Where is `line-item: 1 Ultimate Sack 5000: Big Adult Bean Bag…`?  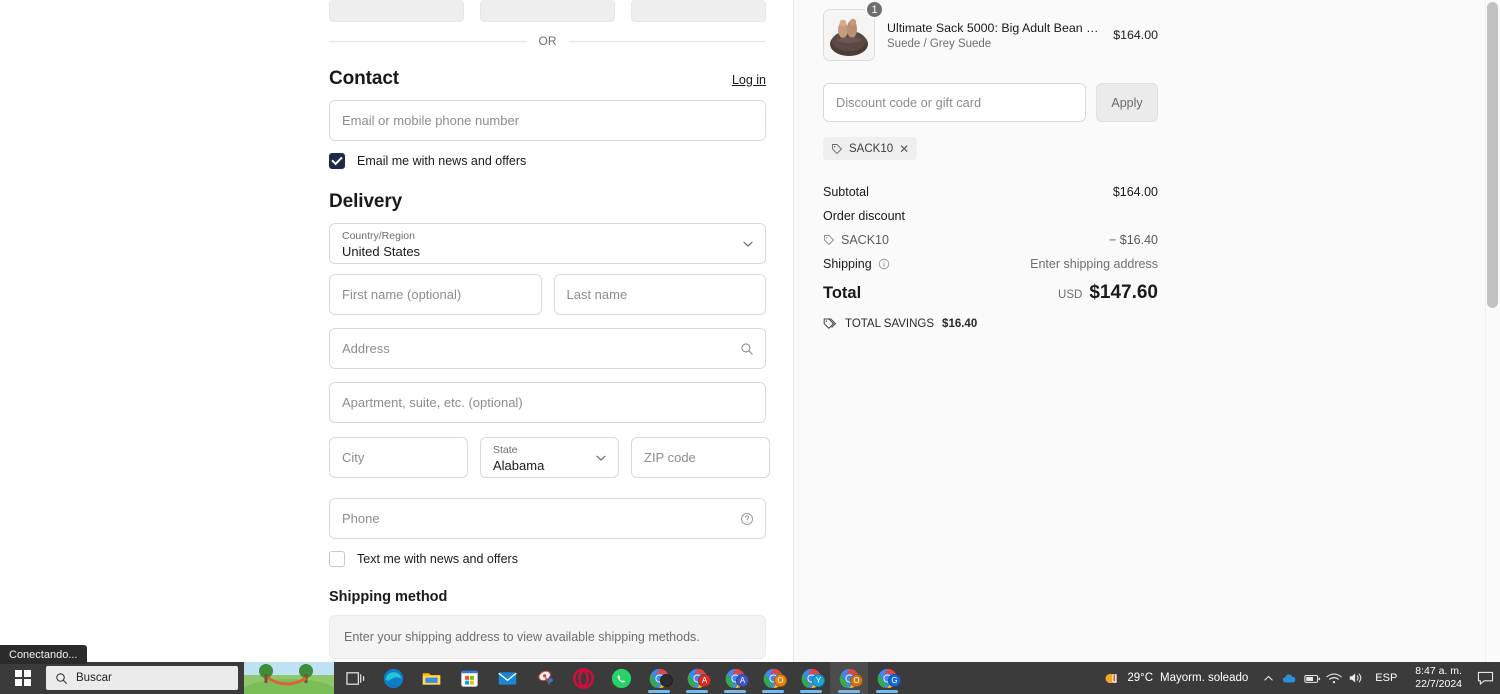 line-item: 1 Ultimate Sack 5000: Big Adult Bean Bag… is located at coordinates (990, 30).